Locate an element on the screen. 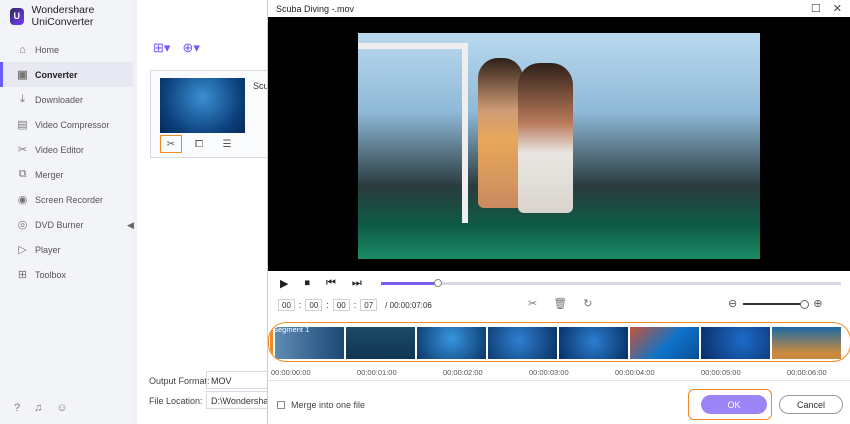  file-location-field: D:\Wondershare is located at coordinates (241, 400).